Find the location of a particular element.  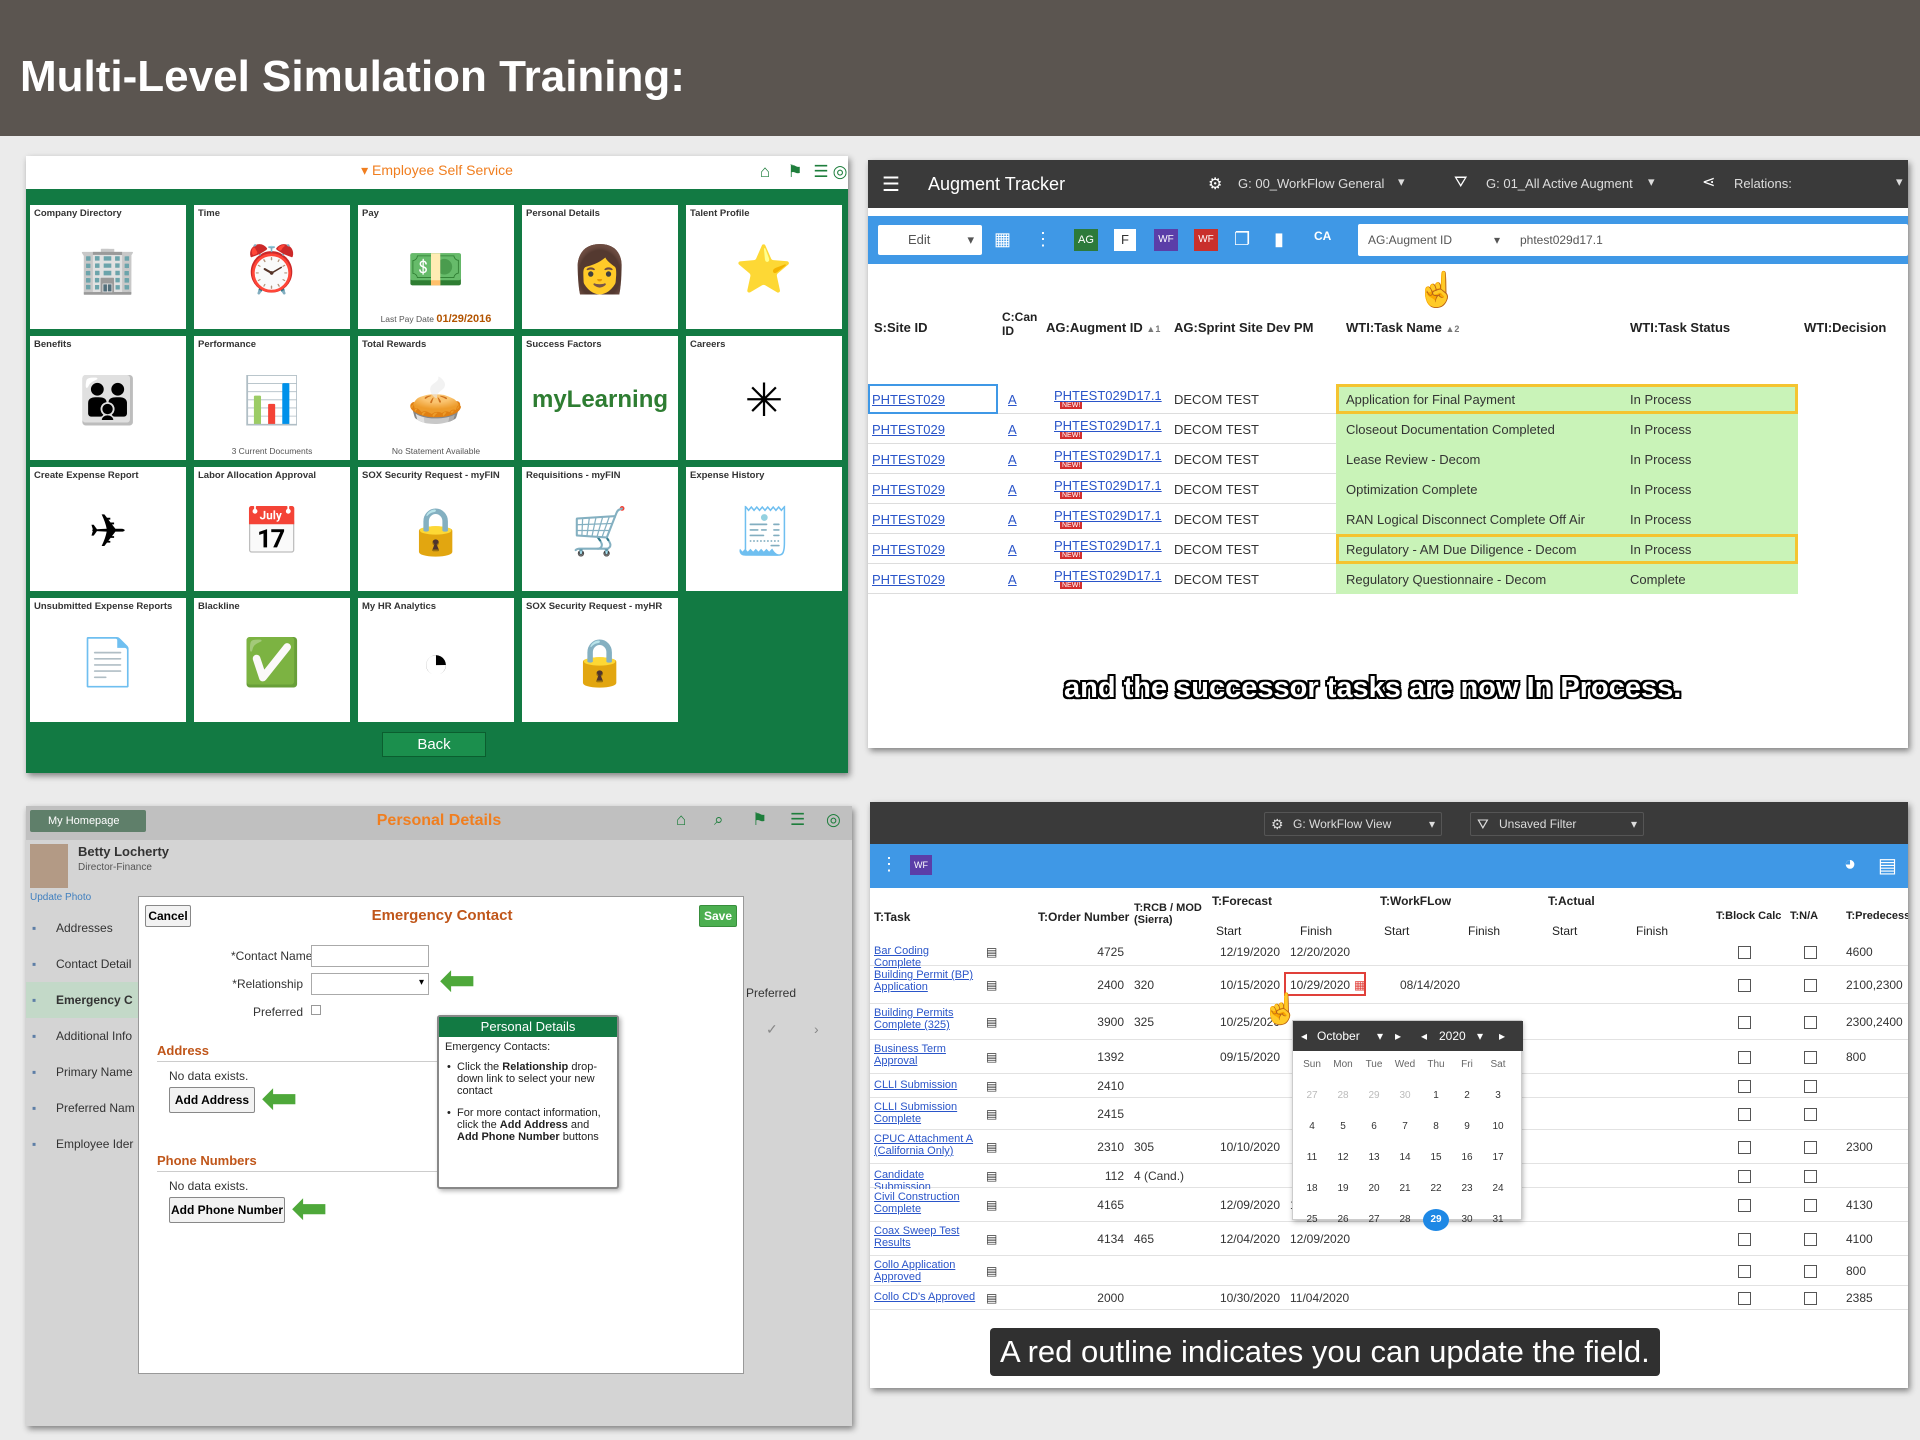

chevron-left-icon: ◂ is located at coordinates (1304, 1036).